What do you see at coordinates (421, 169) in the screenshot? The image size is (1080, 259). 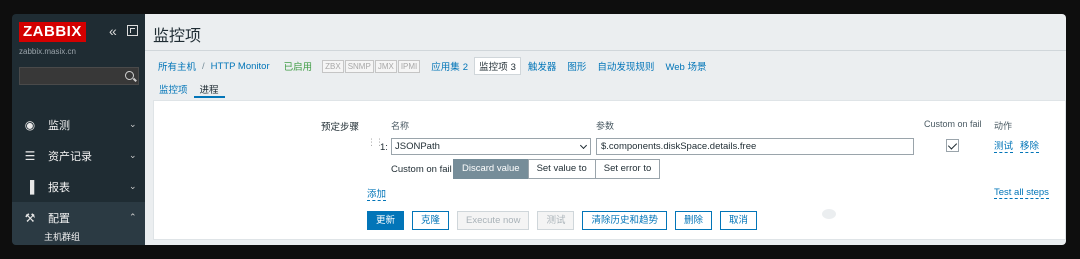 I see `custom-on-fail-label: Custom on fail` at bounding box center [421, 169].